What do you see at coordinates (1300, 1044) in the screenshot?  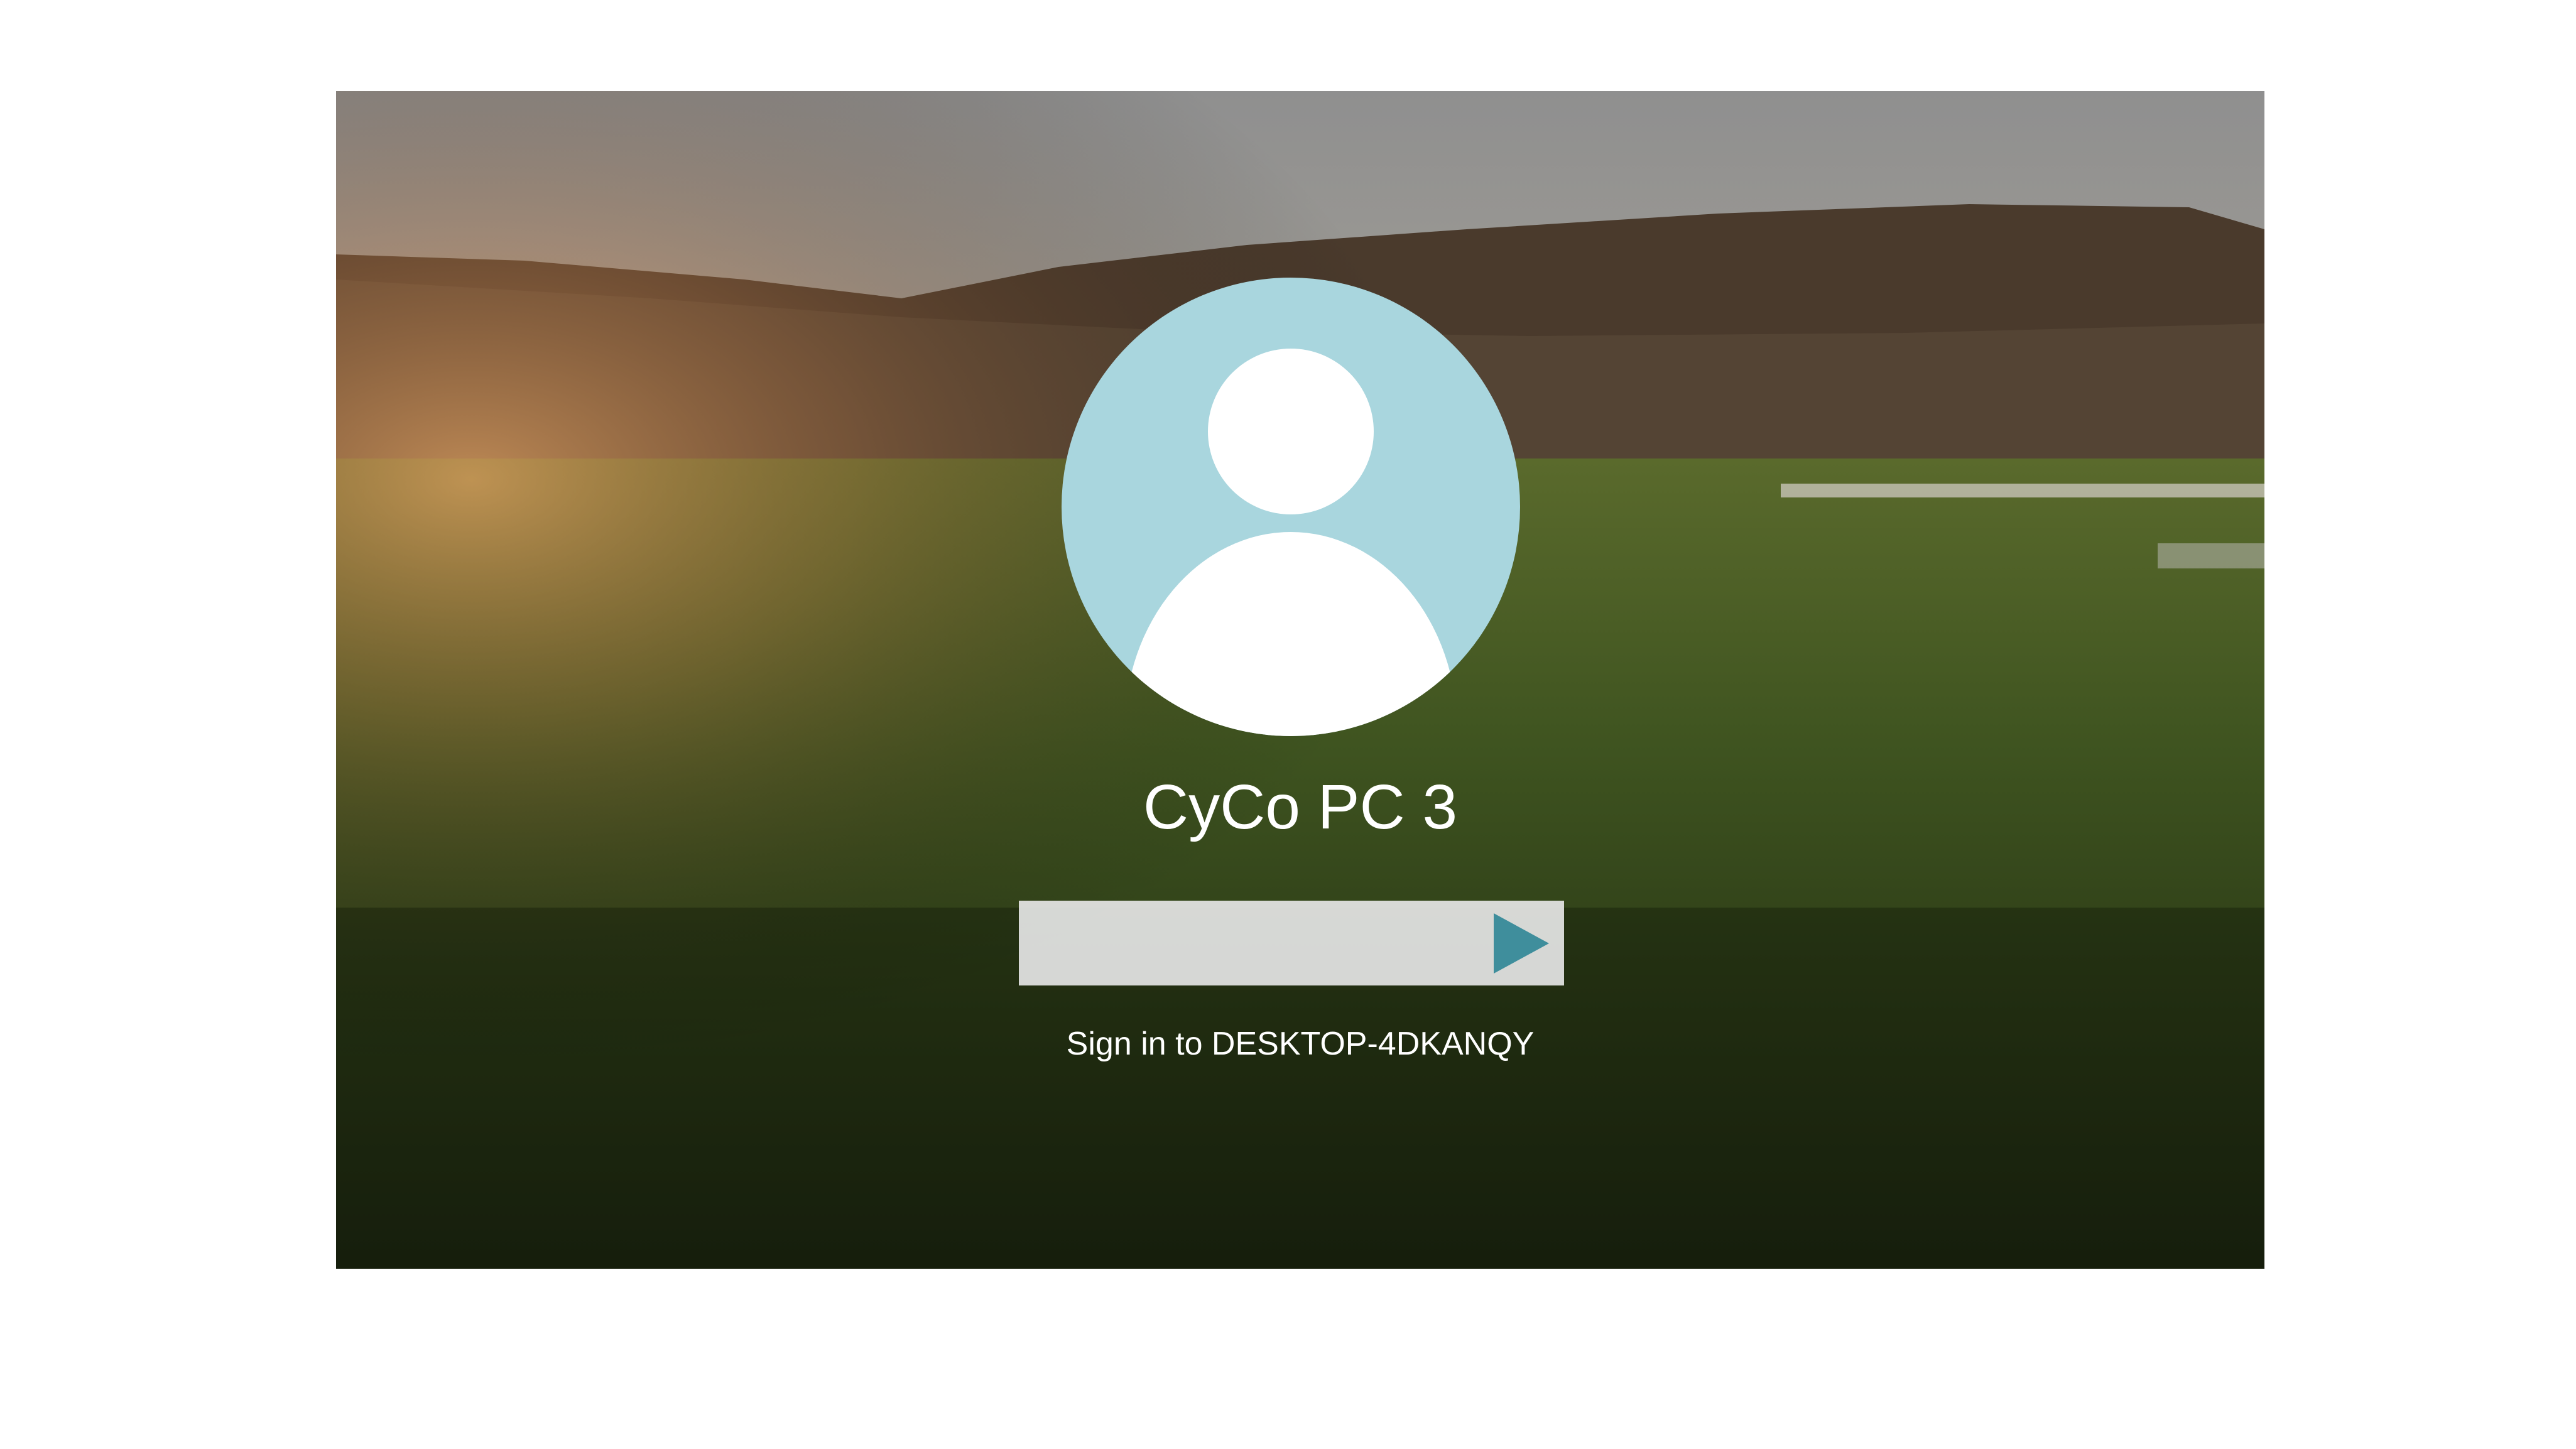 I see `sign-in-target-text: Sign in to DESKTOP-4DKANQY` at bounding box center [1300, 1044].